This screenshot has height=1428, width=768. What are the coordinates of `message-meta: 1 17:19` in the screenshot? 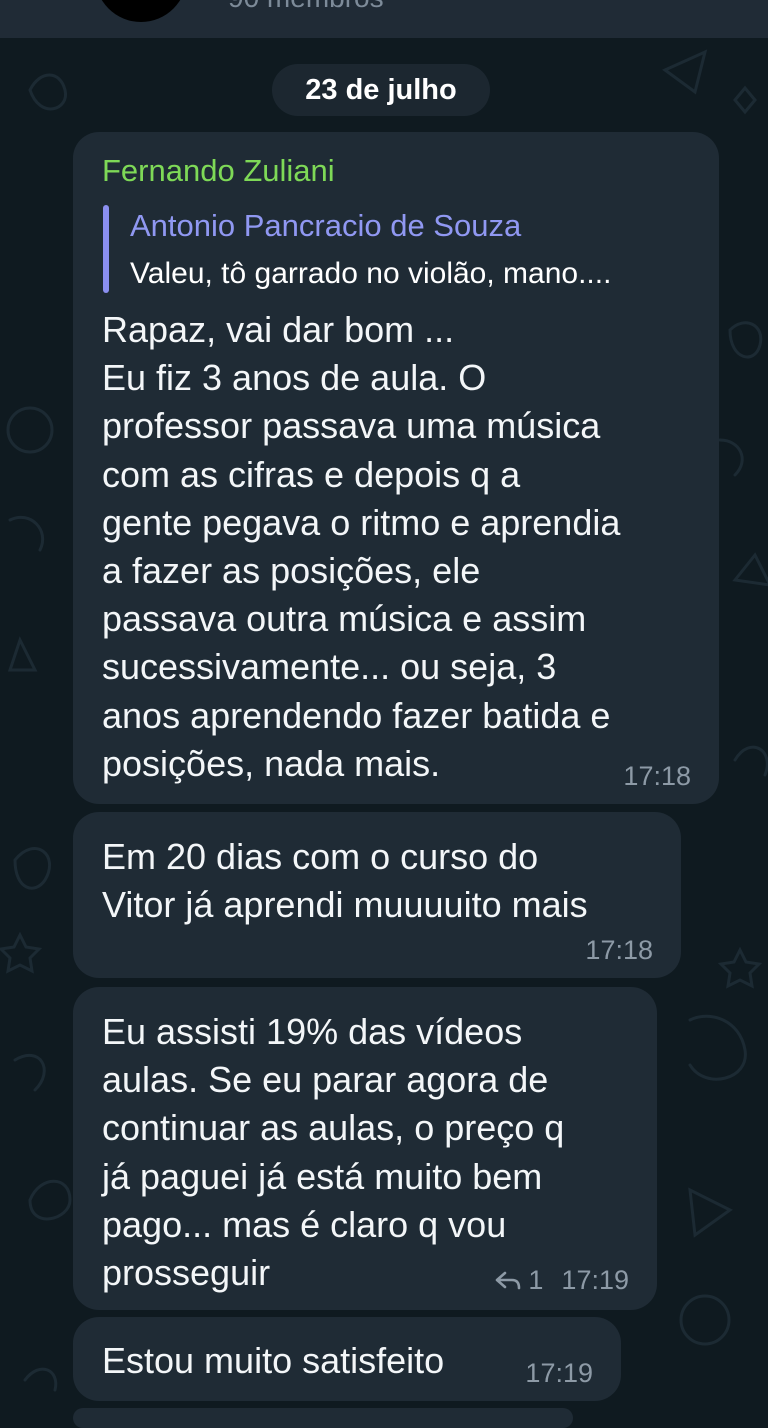 It's located at (561, 1280).